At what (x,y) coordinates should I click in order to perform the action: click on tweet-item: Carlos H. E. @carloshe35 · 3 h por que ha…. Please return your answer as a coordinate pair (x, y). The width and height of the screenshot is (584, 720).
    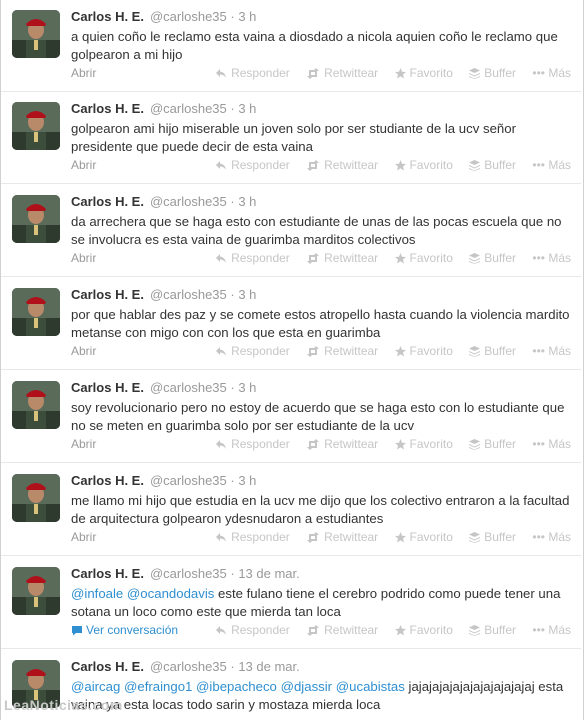
    Looking at the image, I should click on (291, 324).